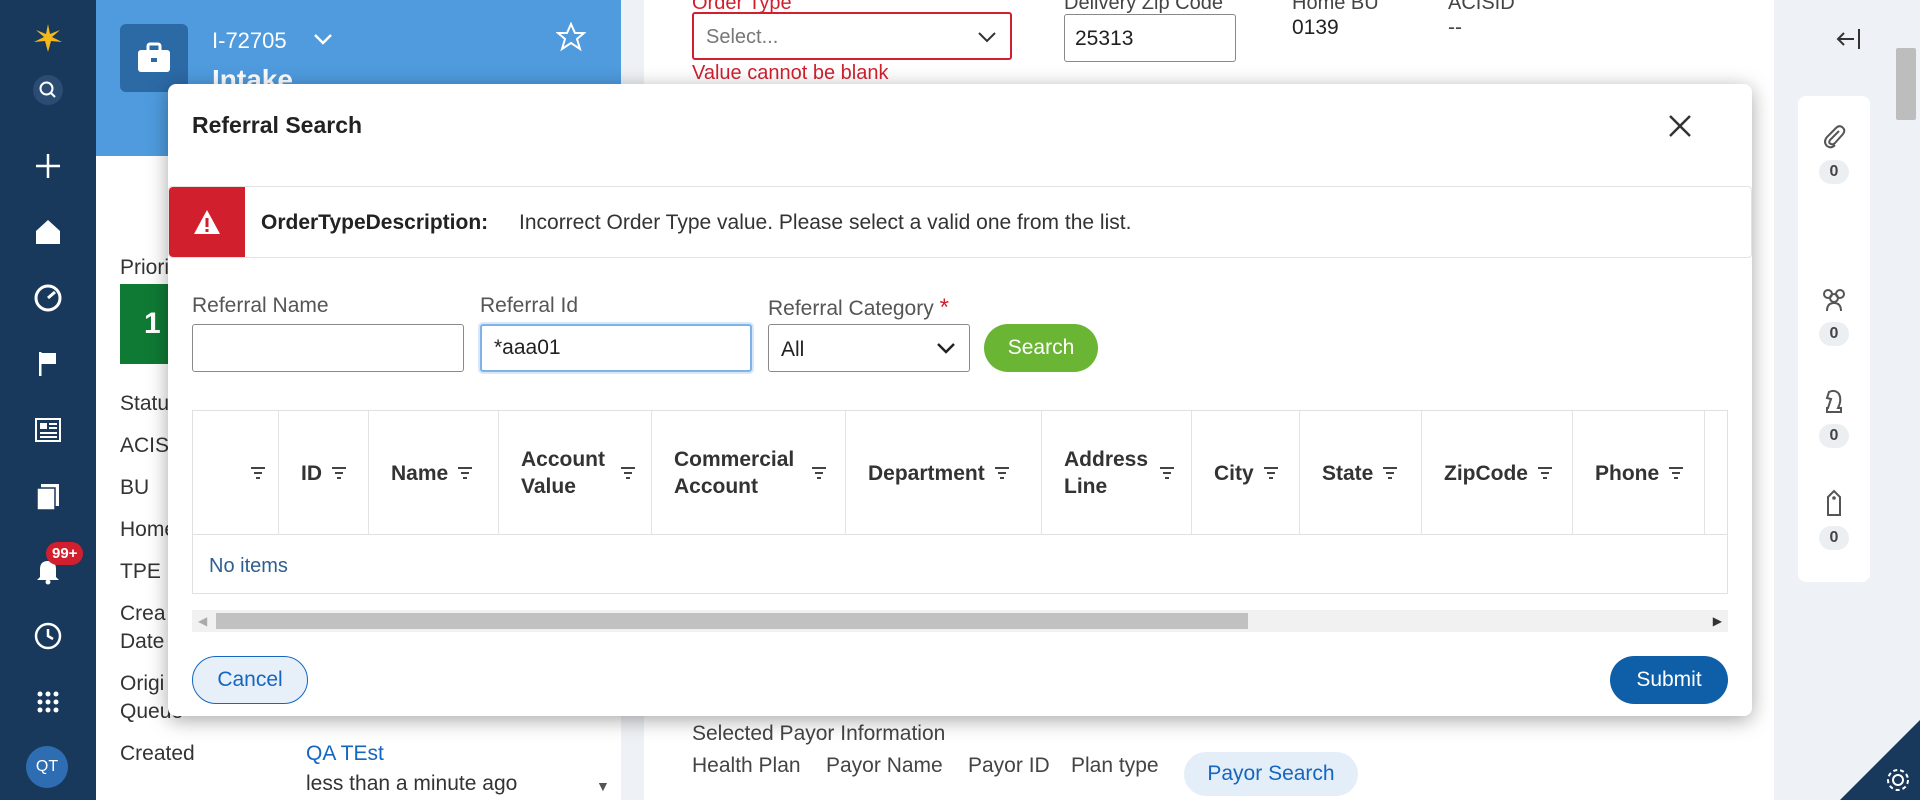 The height and width of the screenshot is (800, 1920). I want to click on grid-col-select, so click(236, 473).